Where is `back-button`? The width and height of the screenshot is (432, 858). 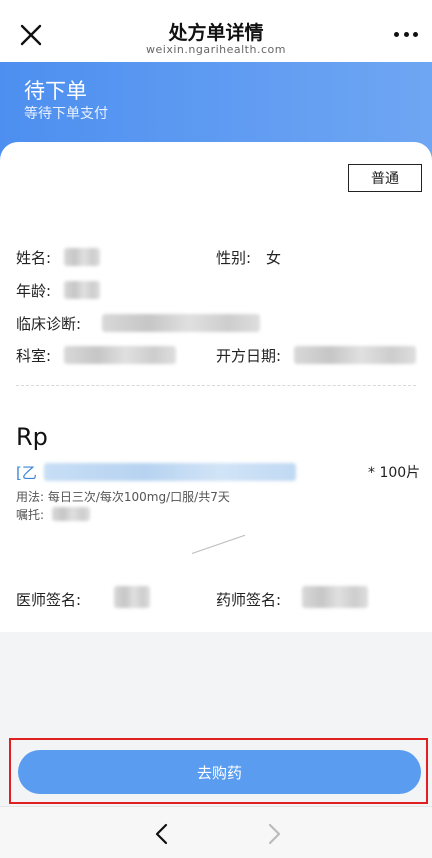 back-button is located at coordinates (162, 834).